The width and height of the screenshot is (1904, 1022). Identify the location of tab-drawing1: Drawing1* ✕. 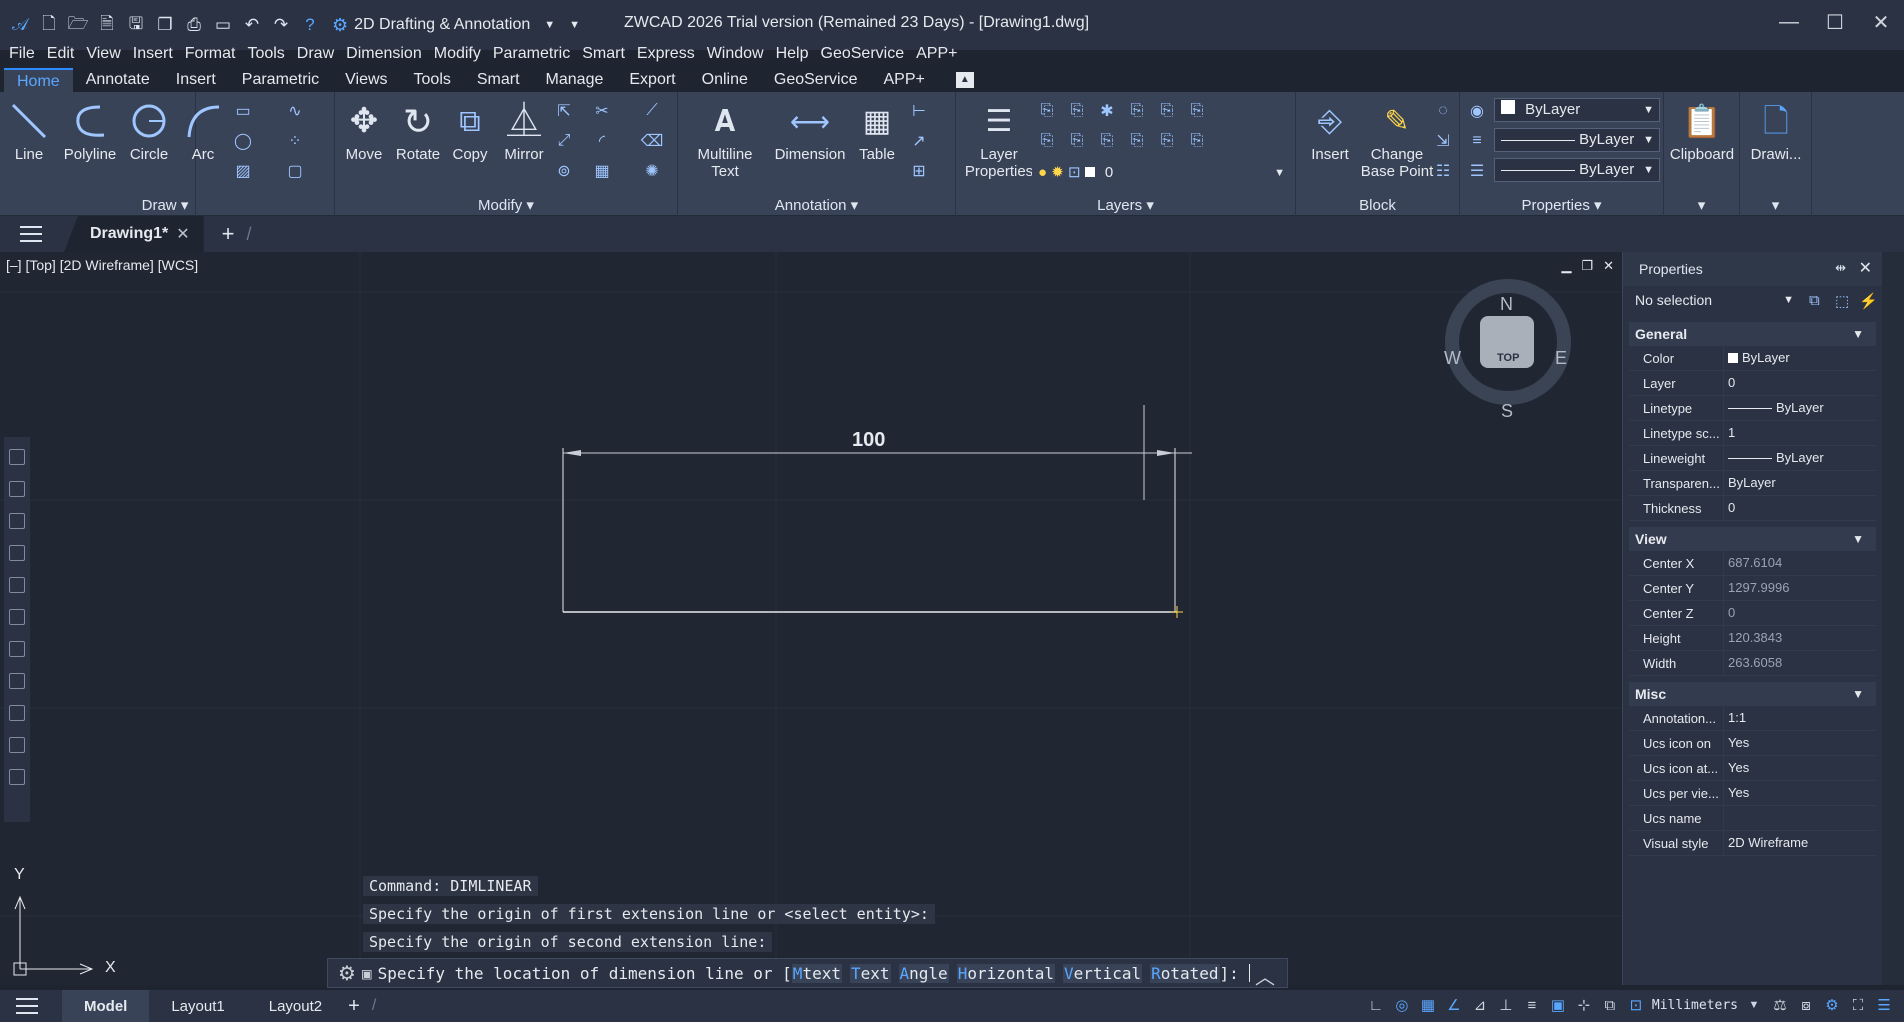
(134, 234).